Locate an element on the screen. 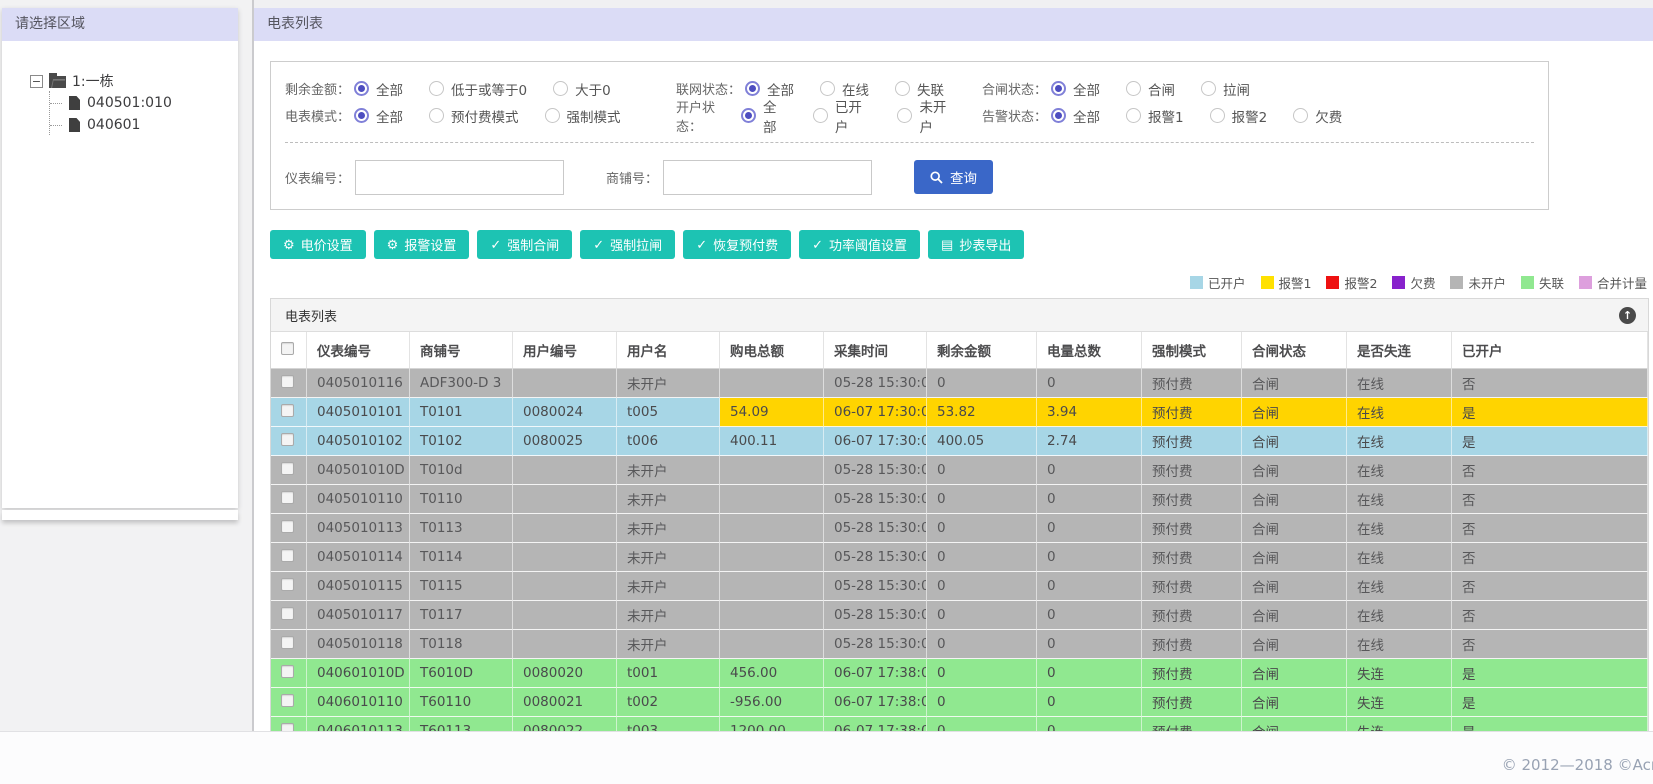 This screenshot has height=784, width=1653. tree-collapse-icon: − is located at coordinates (36, 81).